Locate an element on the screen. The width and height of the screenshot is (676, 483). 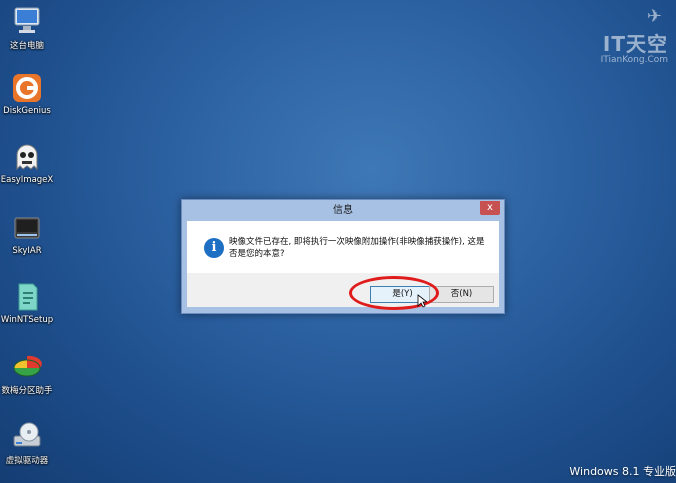
os-version-label: Windows 8.1 专业版 is located at coordinates (622, 471).